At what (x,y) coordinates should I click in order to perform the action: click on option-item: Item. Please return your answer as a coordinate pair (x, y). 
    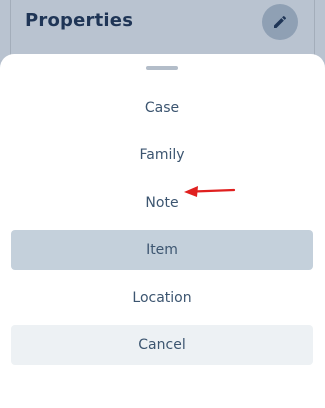
    Looking at the image, I should click on (162, 250).